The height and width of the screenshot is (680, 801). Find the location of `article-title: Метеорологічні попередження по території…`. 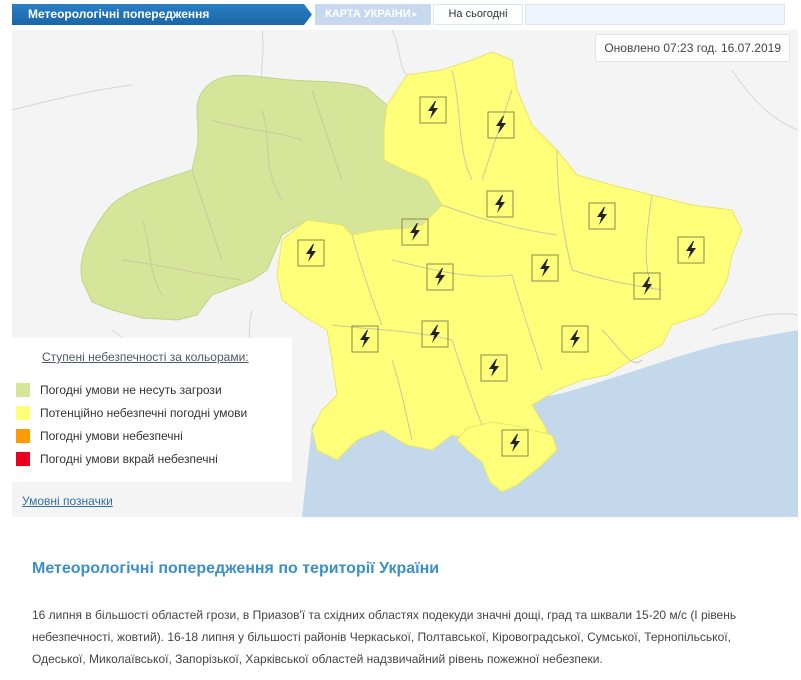

article-title: Метеорологічні попередження по території… is located at coordinates (236, 568).